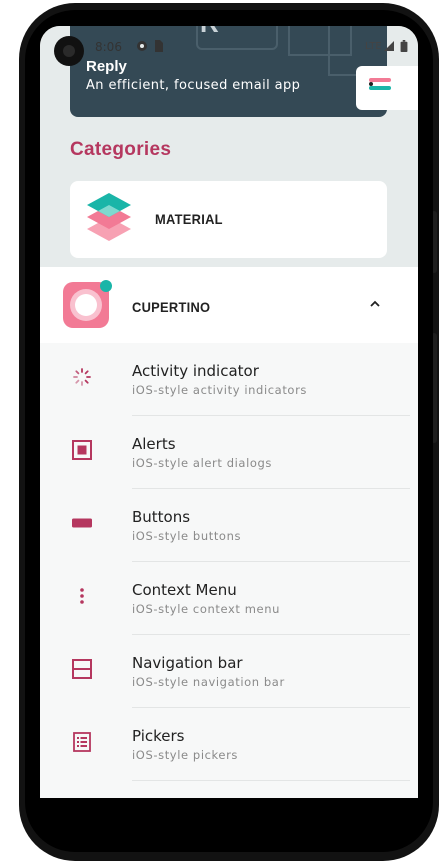 The height and width of the screenshot is (863, 447). Describe the element at coordinates (82, 596) in the screenshot. I see `more-vertical-icon` at that location.